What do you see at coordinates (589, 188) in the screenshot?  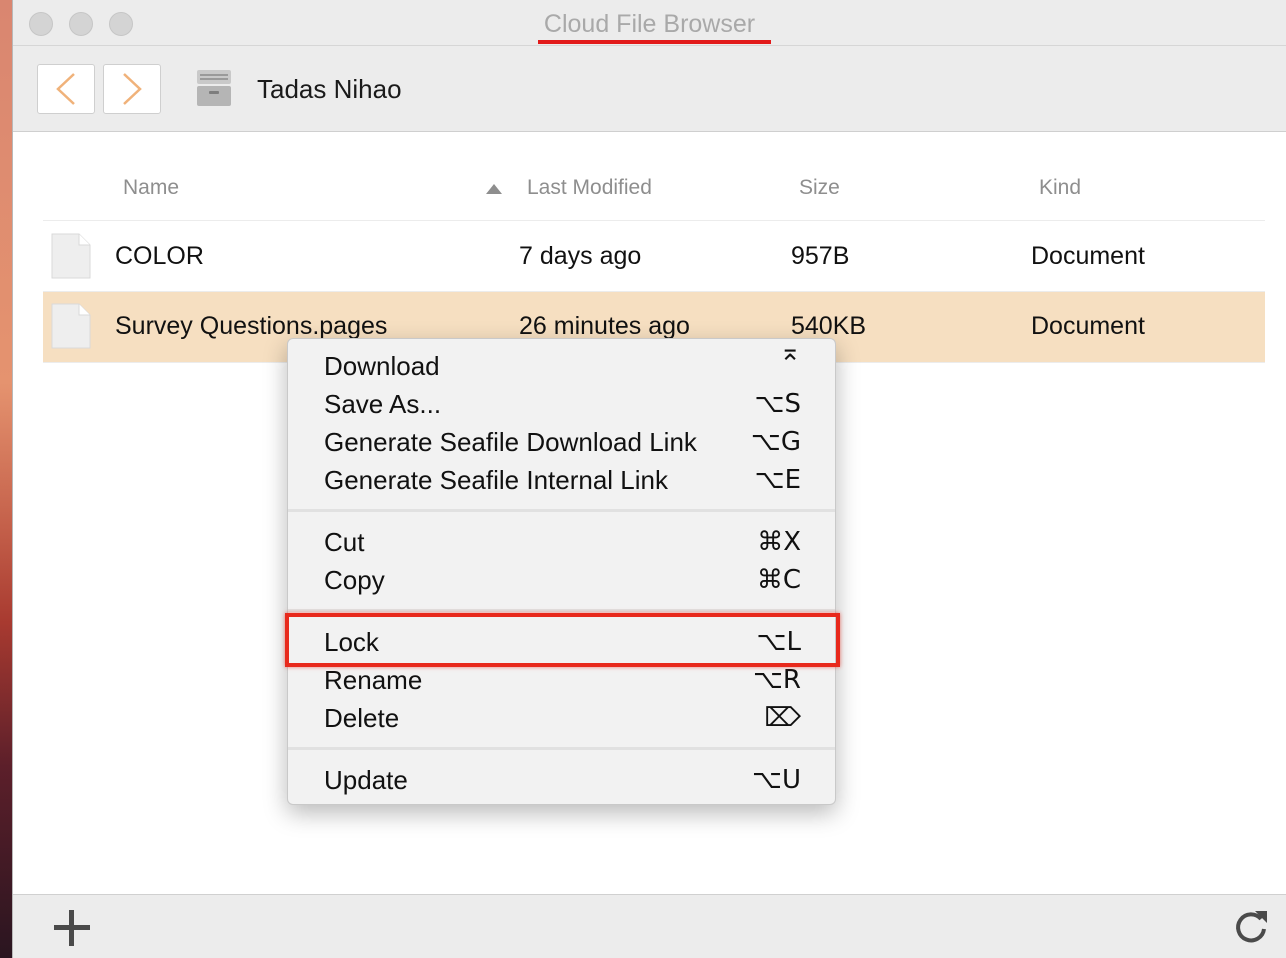 I see `column-header-last-modified: Last Modified` at bounding box center [589, 188].